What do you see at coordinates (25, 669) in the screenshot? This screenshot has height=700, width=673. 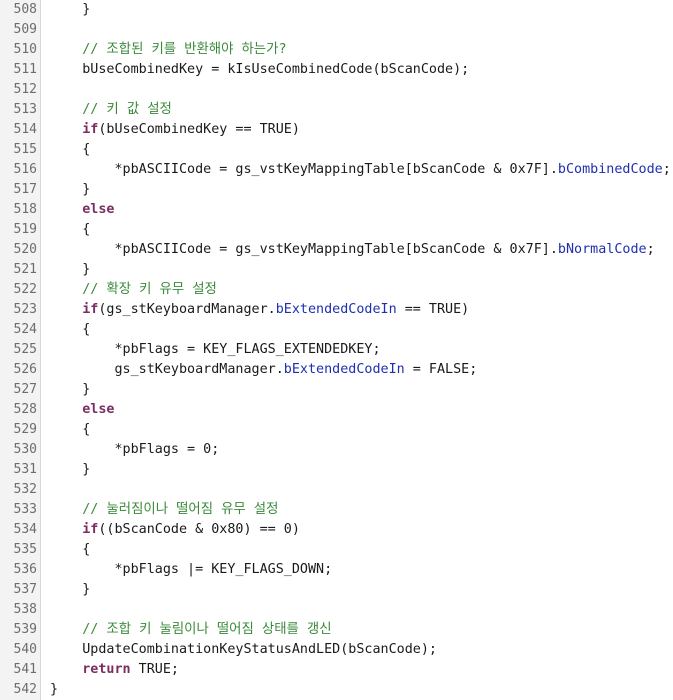 I see `line-number: 541` at bounding box center [25, 669].